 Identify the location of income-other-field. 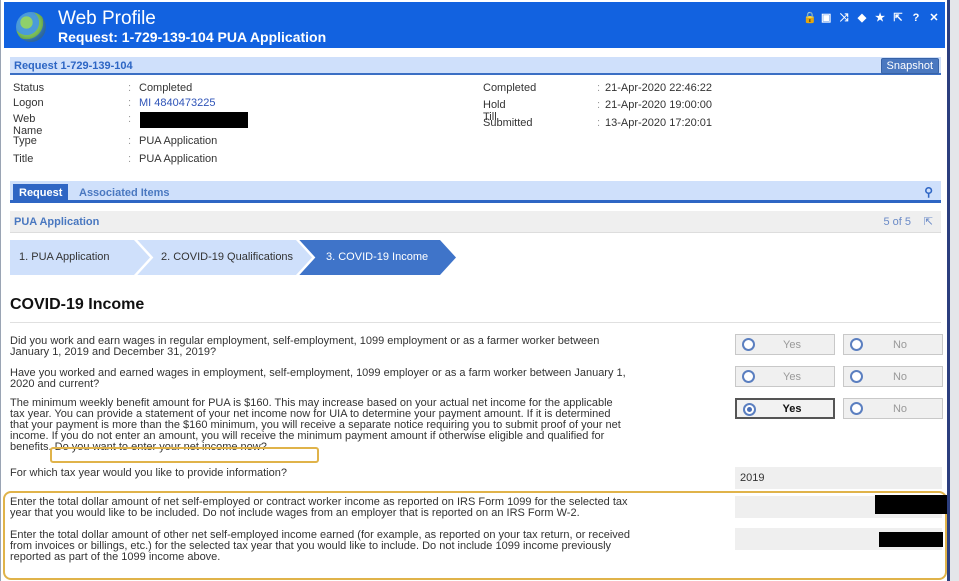
(839, 539).